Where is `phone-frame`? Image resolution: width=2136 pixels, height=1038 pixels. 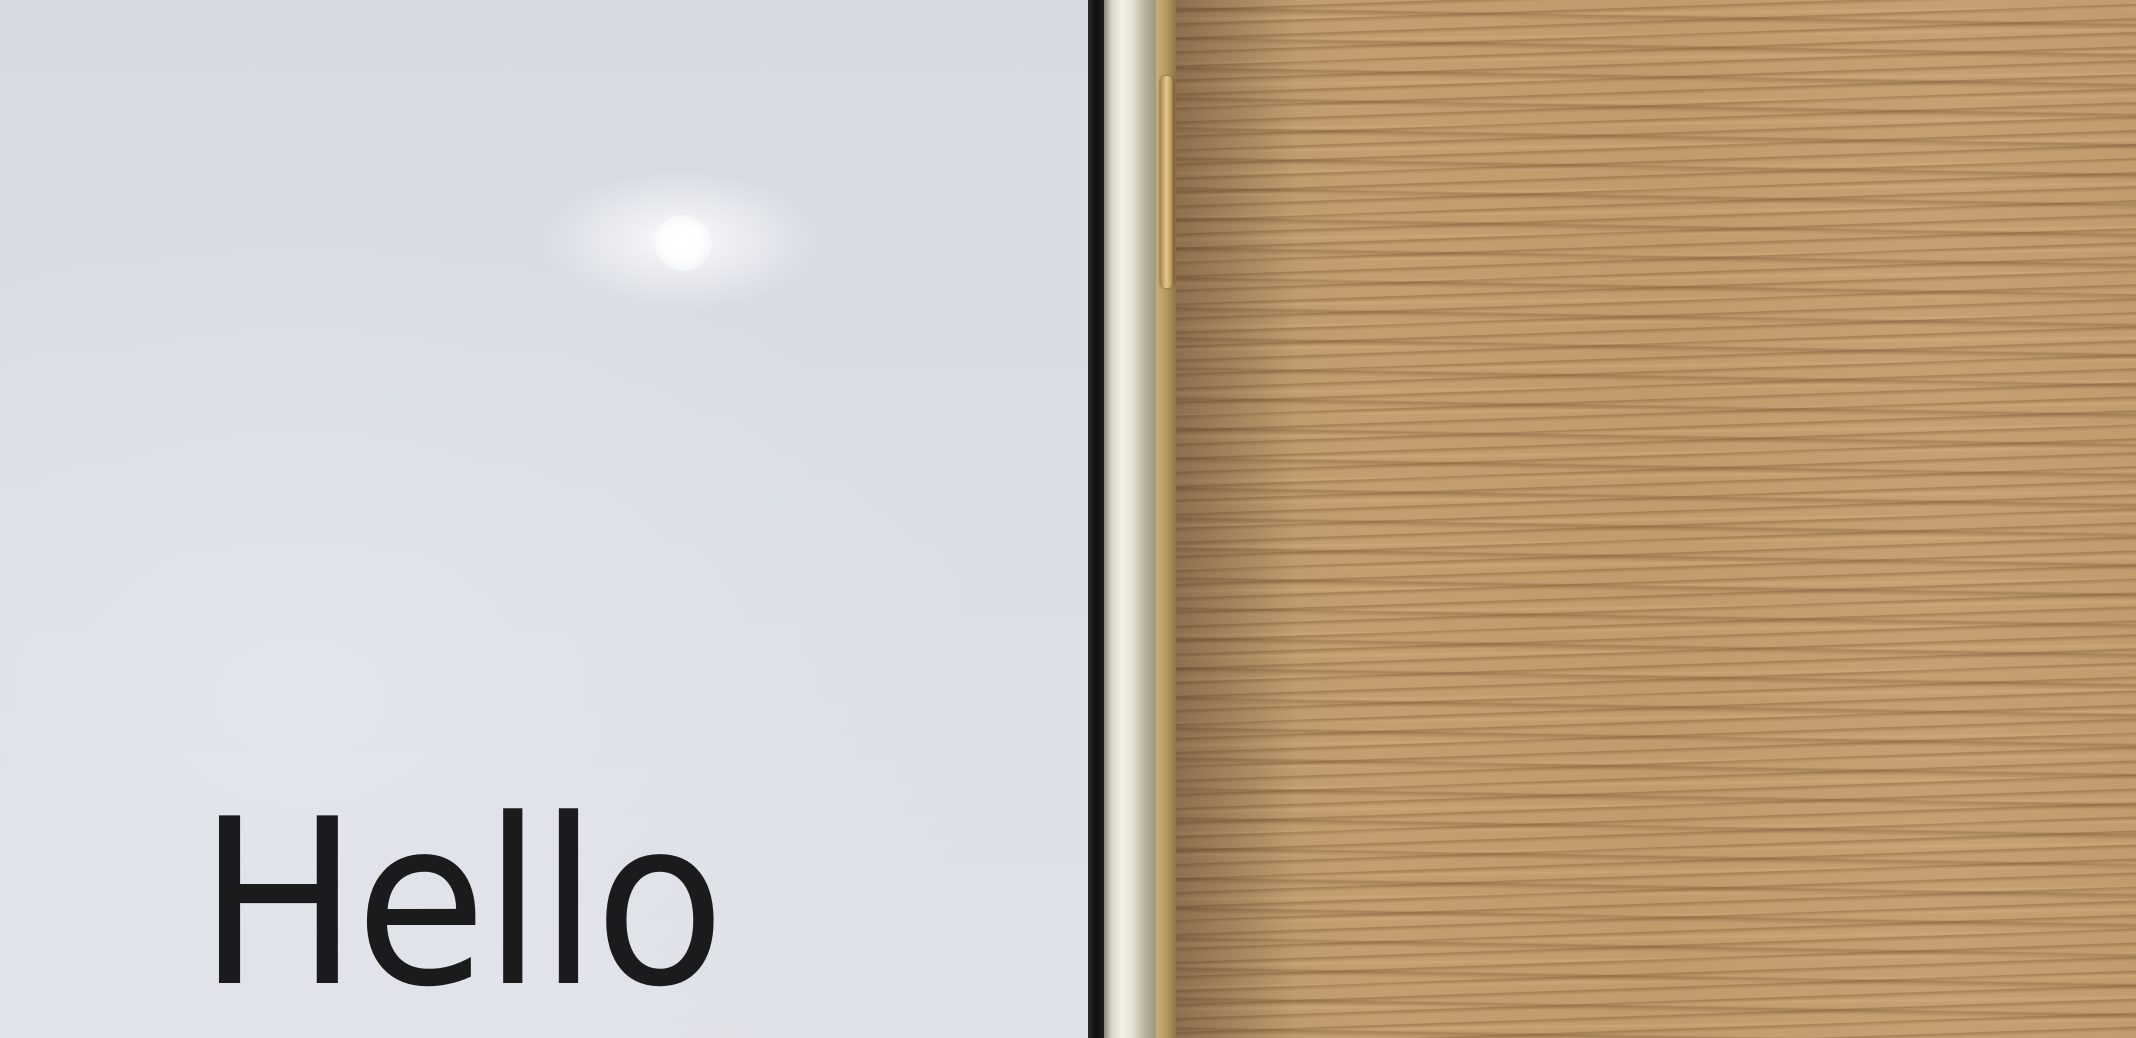 phone-frame is located at coordinates (1130, 519).